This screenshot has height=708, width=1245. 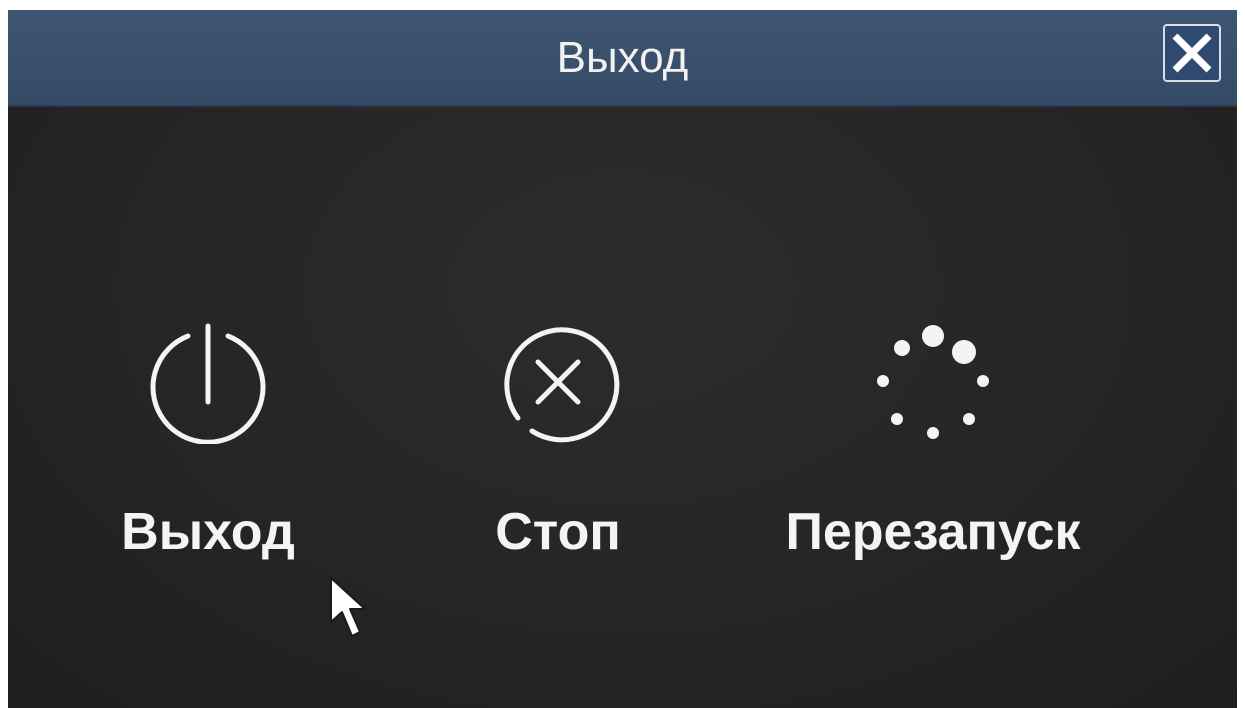 I want to click on restart-dots-icon, so click(x=933, y=382).